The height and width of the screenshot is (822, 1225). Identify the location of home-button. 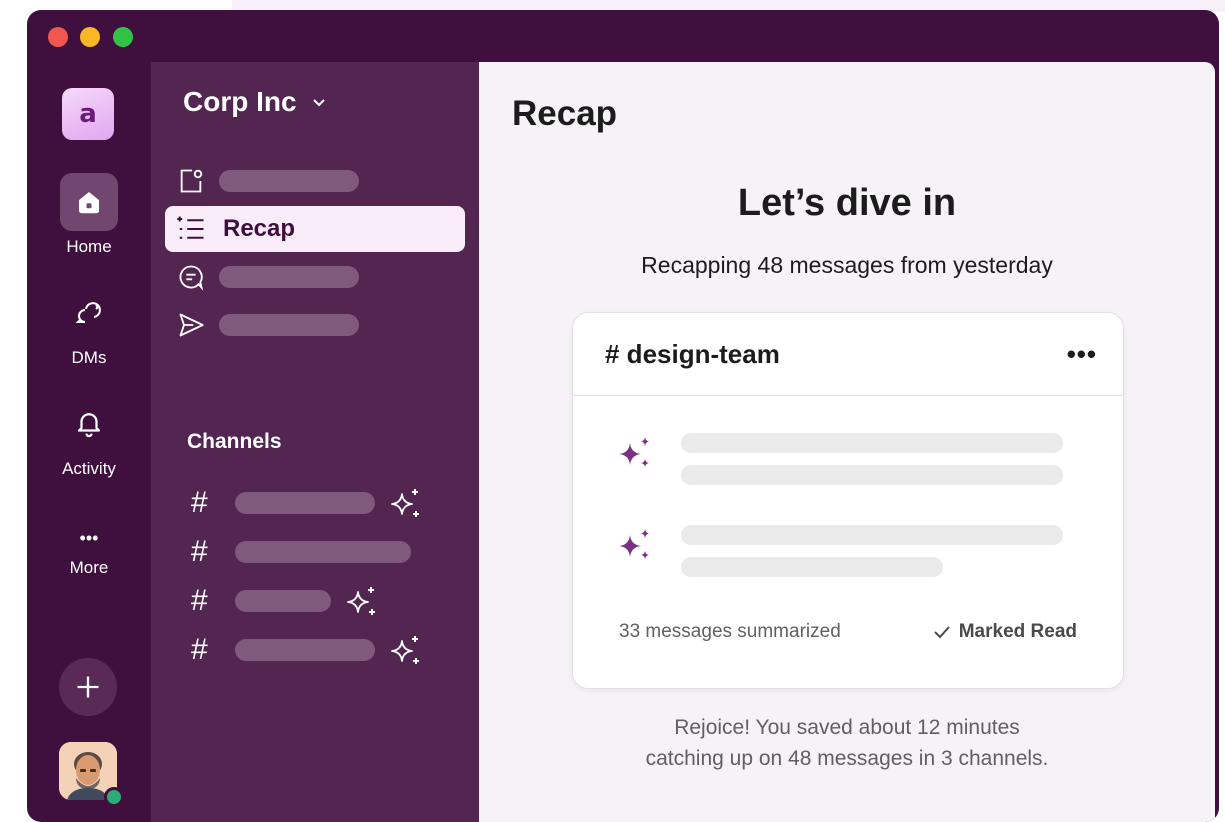
(89, 202).